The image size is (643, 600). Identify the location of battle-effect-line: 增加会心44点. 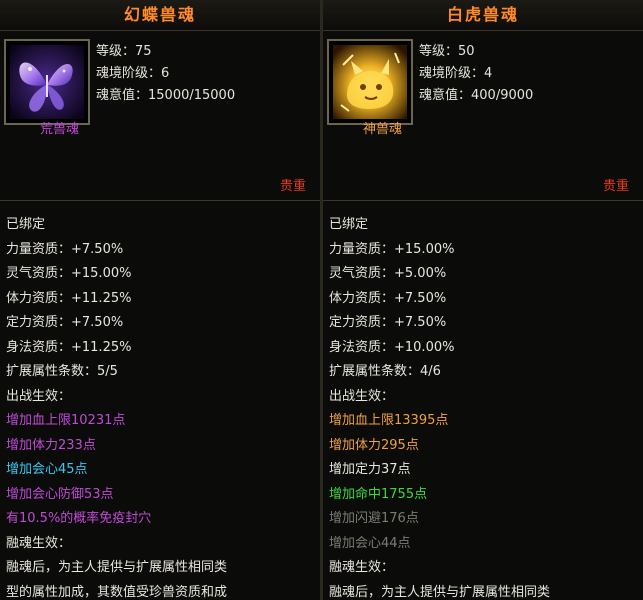
(370, 543).